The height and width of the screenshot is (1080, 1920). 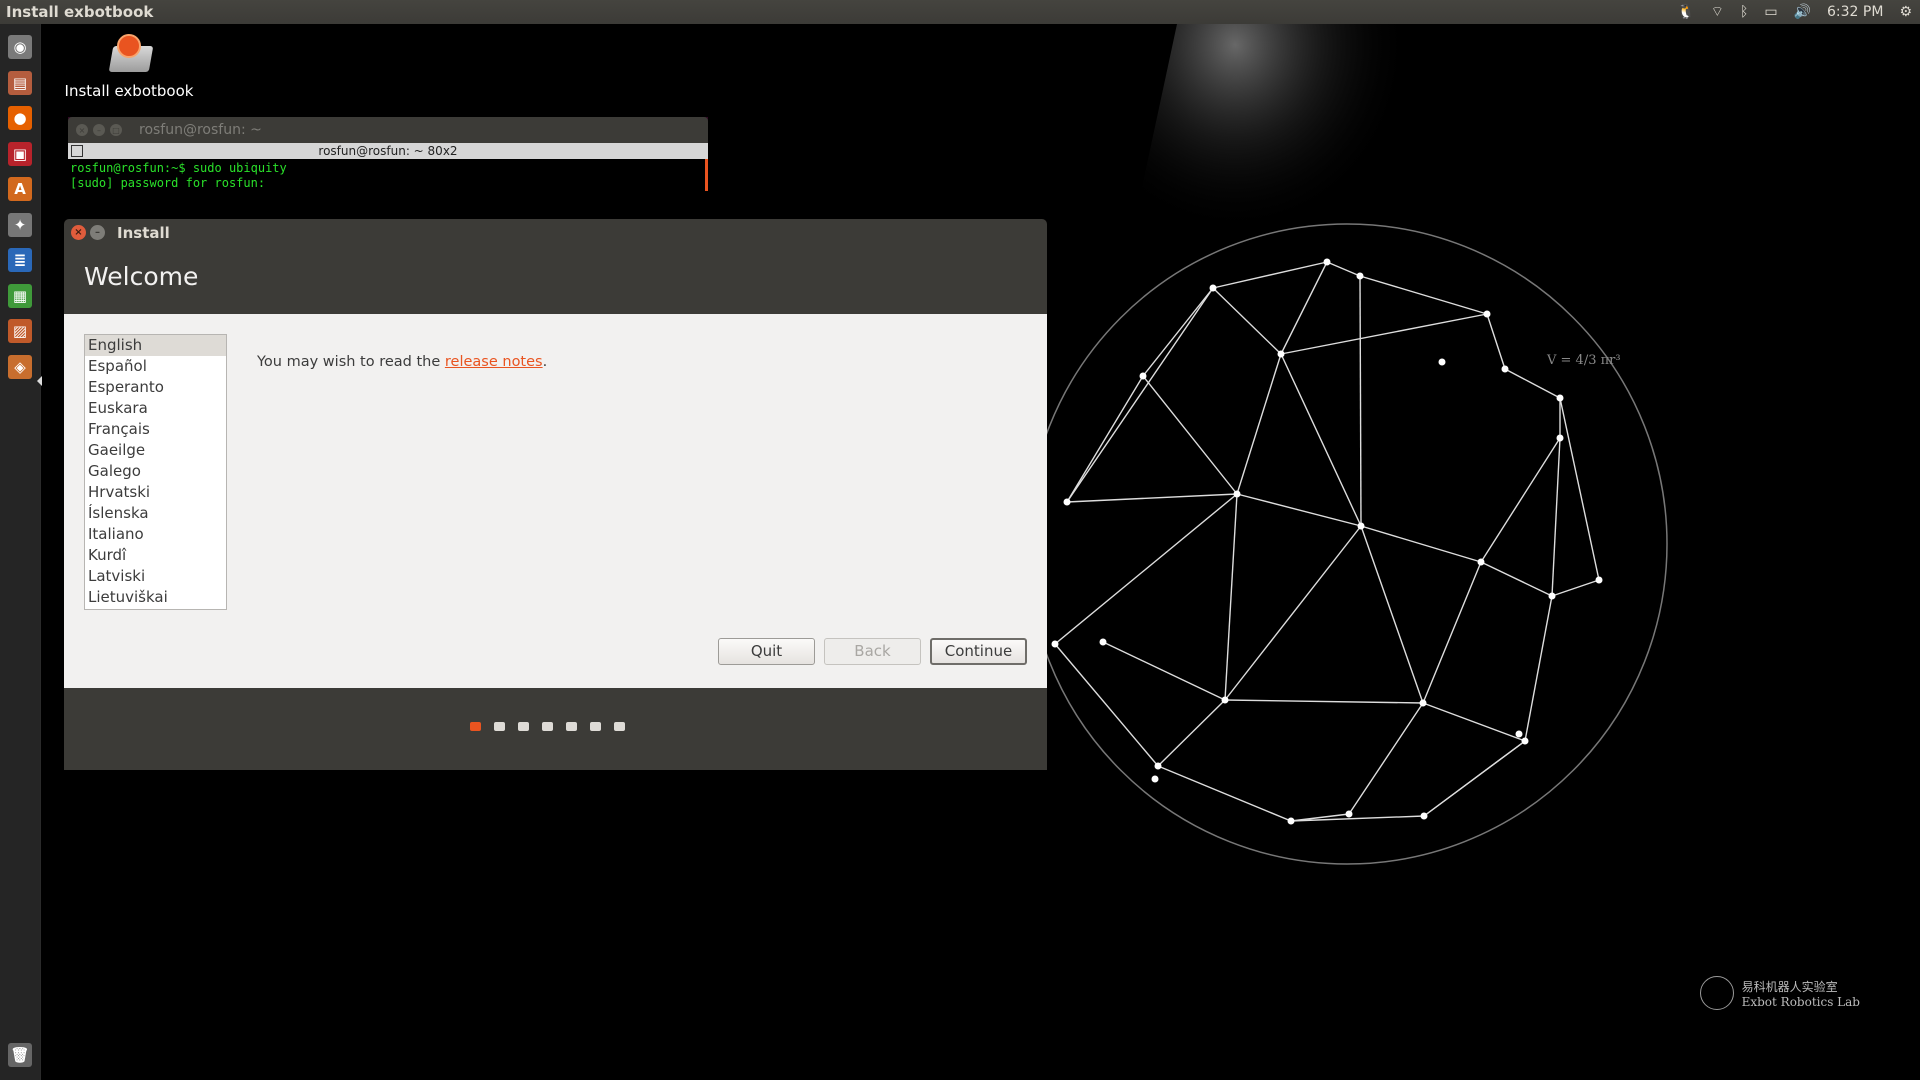 What do you see at coordinates (978, 651) in the screenshot?
I see `continue-button: Continue` at bounding box center [978, 651].